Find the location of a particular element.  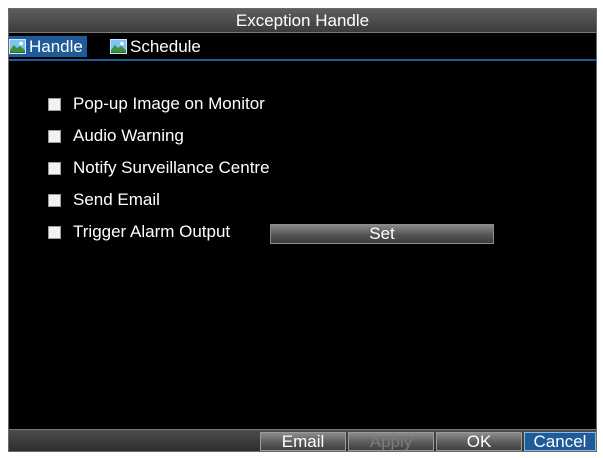

tab-bar: Handle Schedule is located at coordinates (302, 46).